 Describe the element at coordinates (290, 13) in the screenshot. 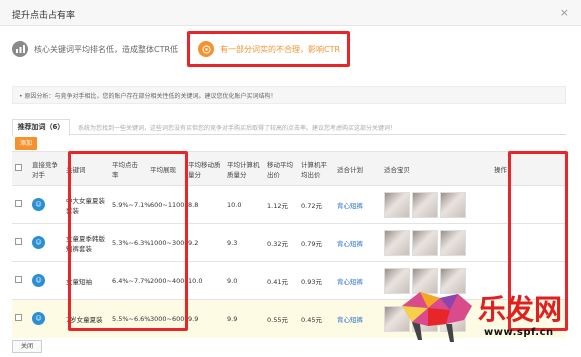

I see `dialog-titlebar: 提升点击占有率 ×` at that location.